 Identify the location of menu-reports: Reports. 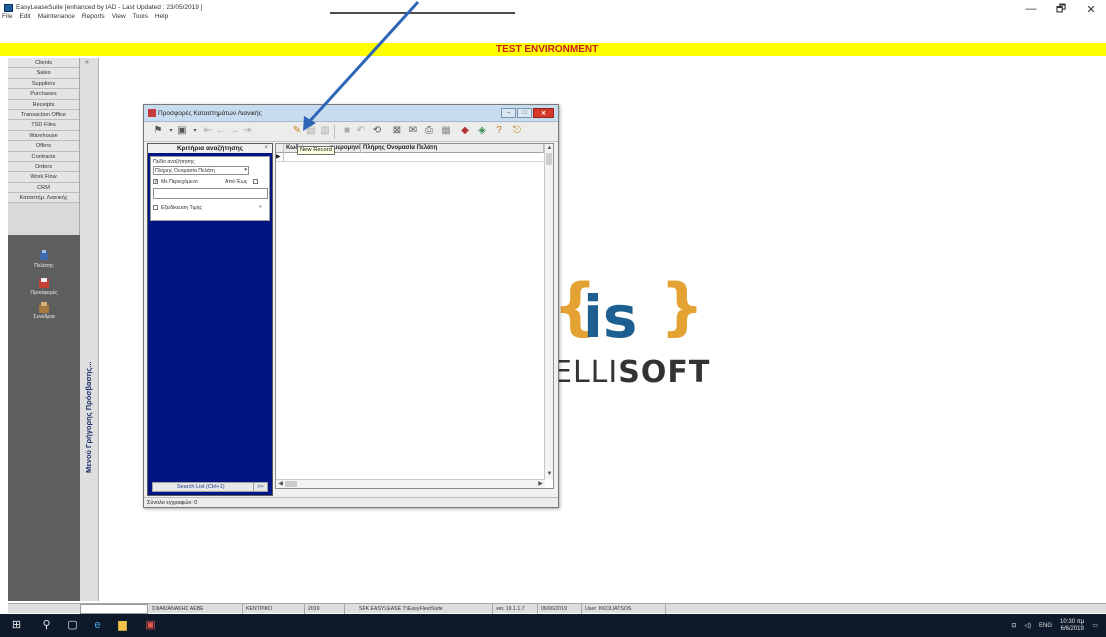
(93, 16).